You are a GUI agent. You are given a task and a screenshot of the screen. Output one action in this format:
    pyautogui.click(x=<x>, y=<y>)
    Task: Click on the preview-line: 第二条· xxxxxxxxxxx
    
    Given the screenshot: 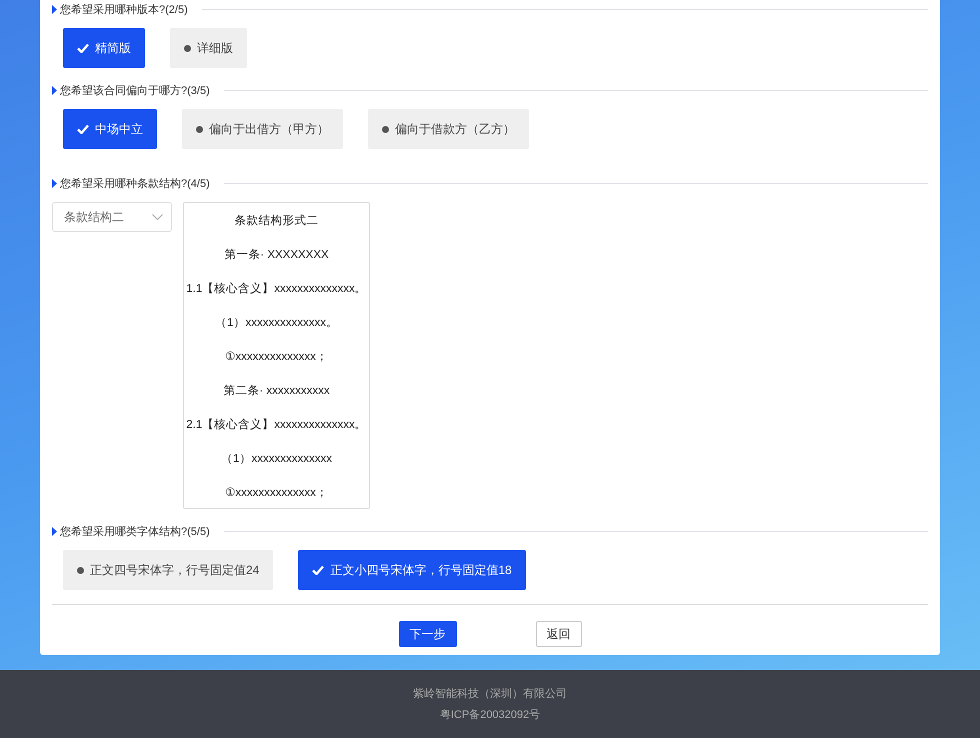 What is the action you would take?
    pyautogui.click(x=276, y=391)
    